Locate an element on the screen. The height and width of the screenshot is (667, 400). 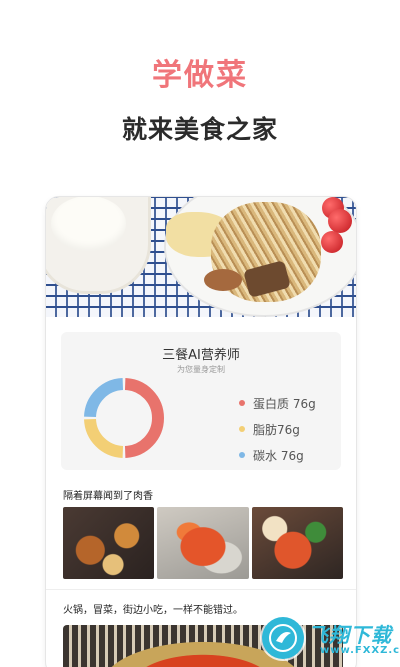
milk-mug is located at coordinates (98, 245).